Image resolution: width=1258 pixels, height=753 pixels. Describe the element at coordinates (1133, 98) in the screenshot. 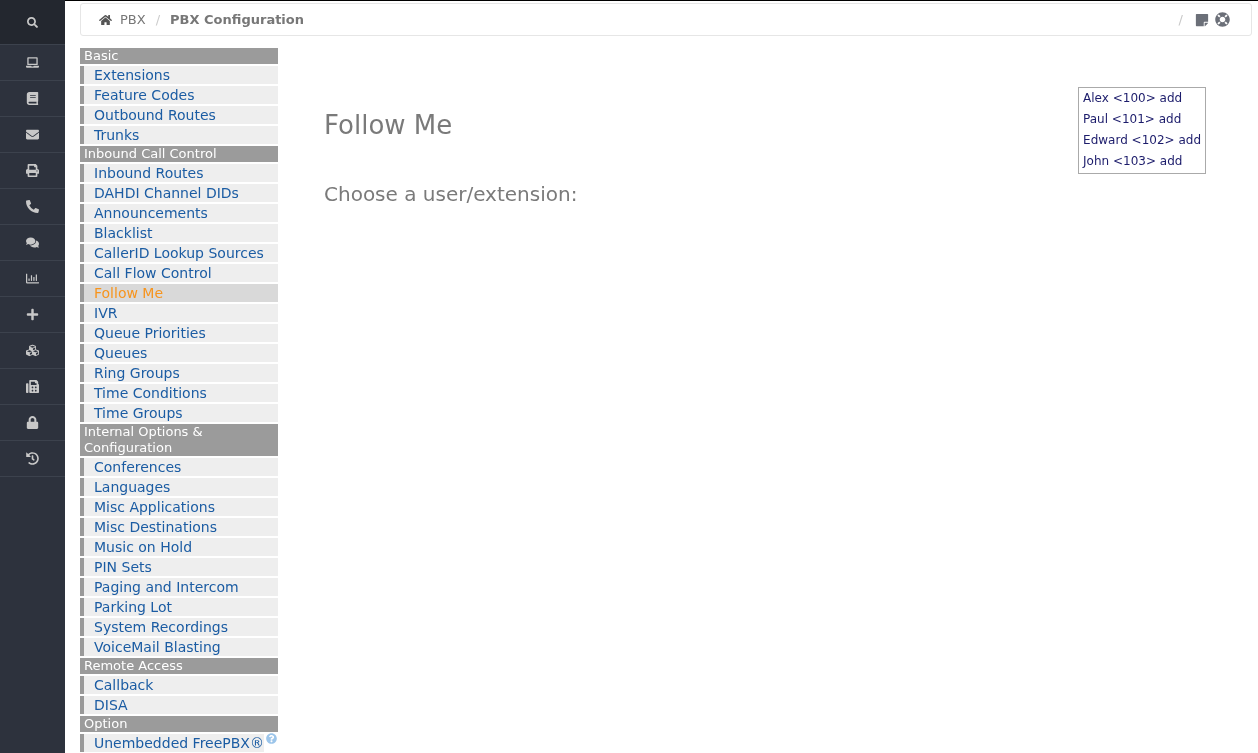

I see `user-link: Alex <100> add` at that location.